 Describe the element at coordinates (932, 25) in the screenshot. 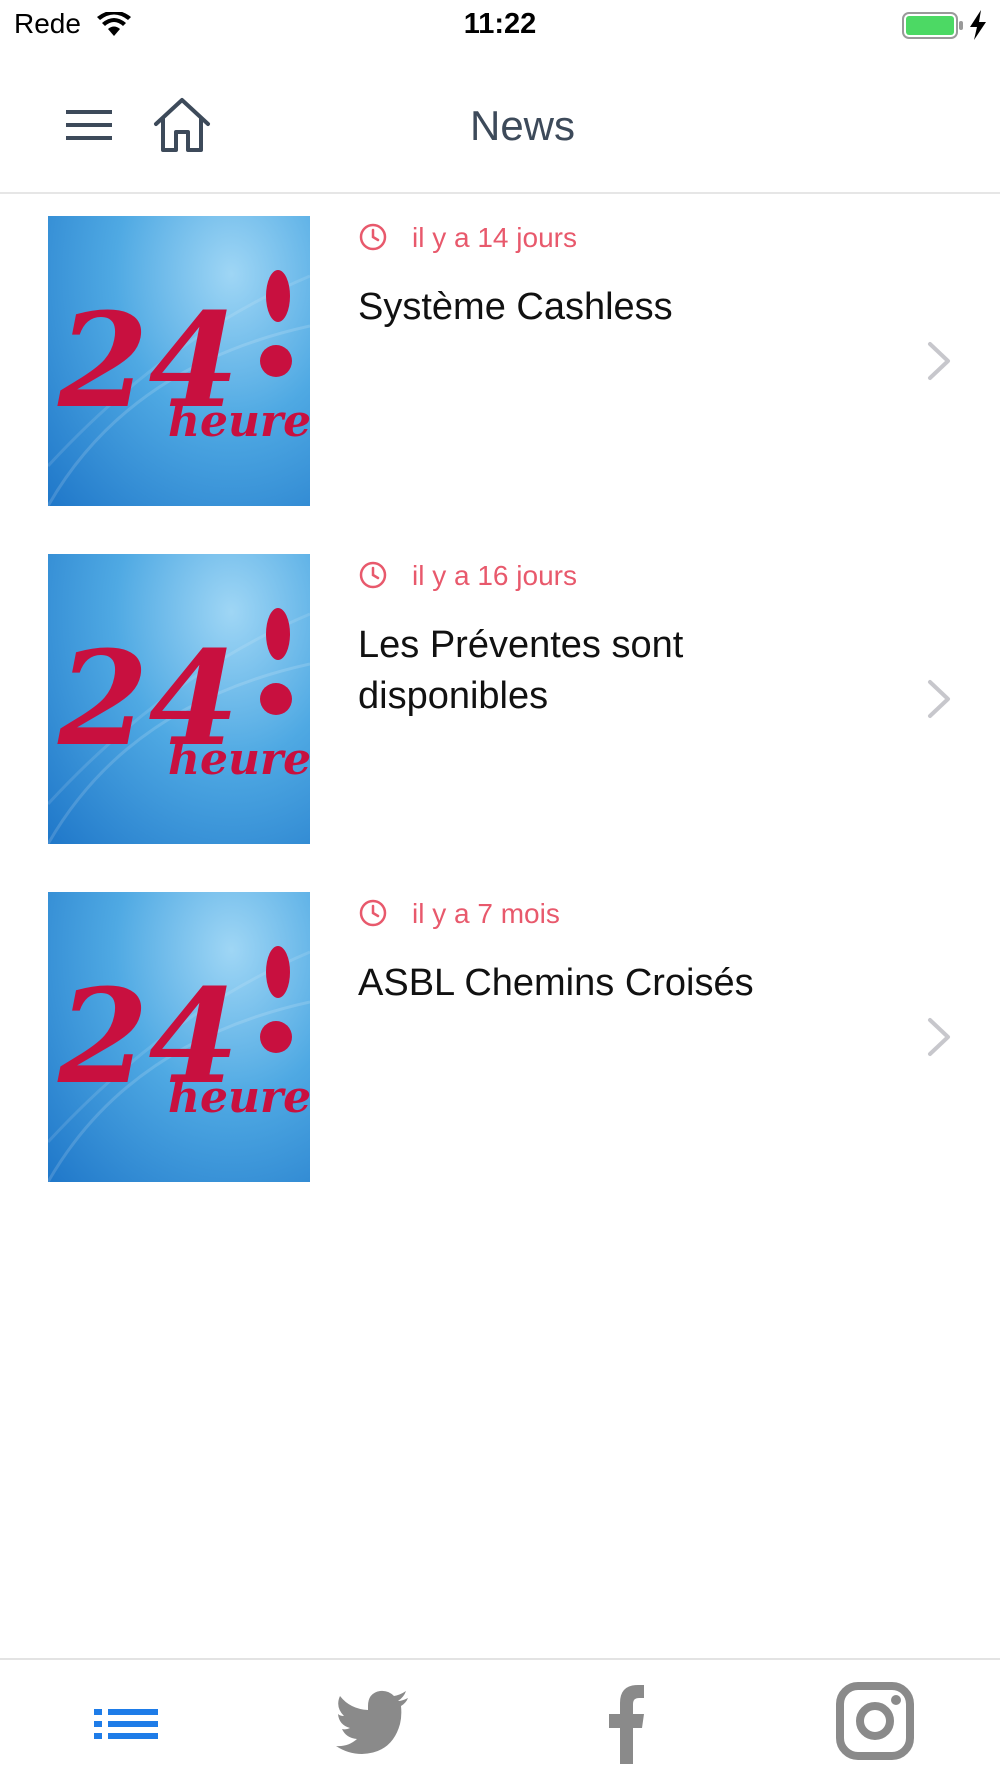

I see `battery-icon` at that location.